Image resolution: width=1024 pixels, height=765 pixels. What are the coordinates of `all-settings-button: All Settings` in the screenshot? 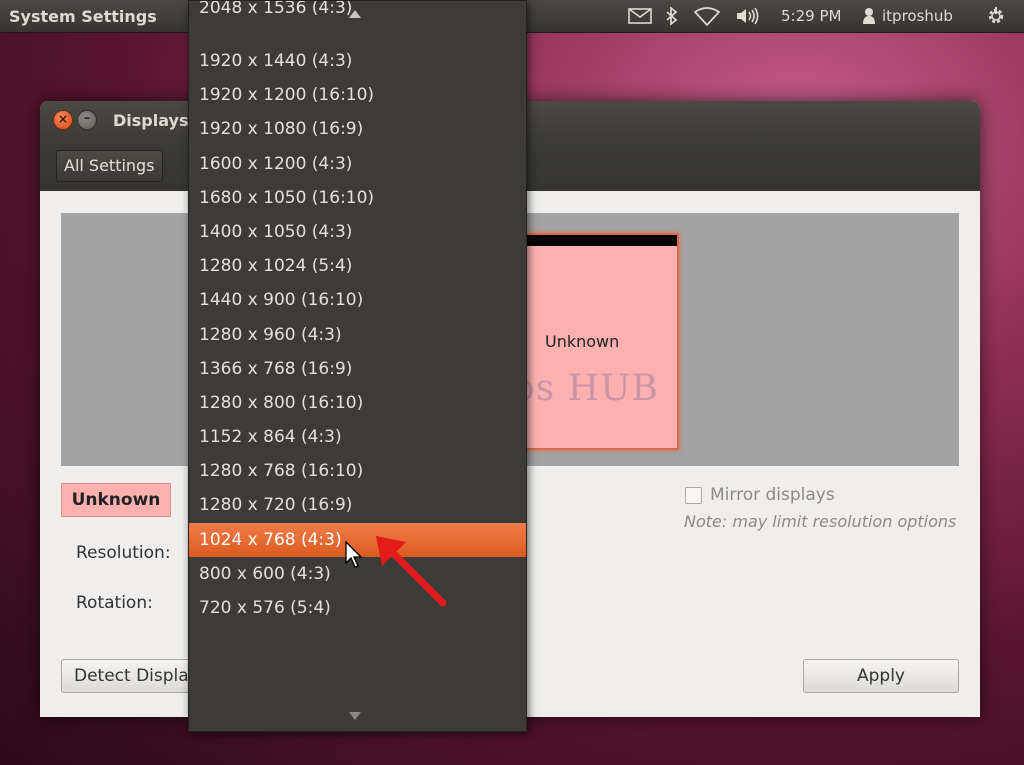 It's located at (109, 166).